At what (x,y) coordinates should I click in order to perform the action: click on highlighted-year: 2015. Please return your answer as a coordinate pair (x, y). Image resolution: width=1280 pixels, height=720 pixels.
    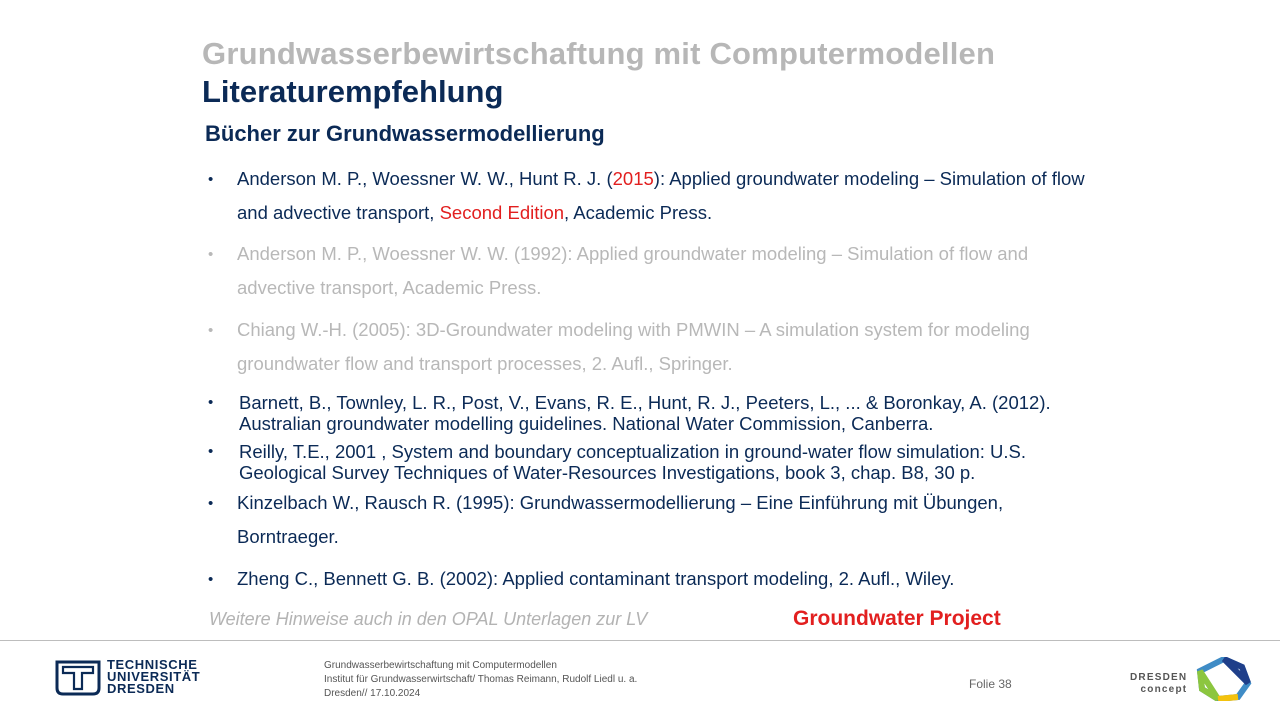
    Looking at the image, I should click on (633, 178).